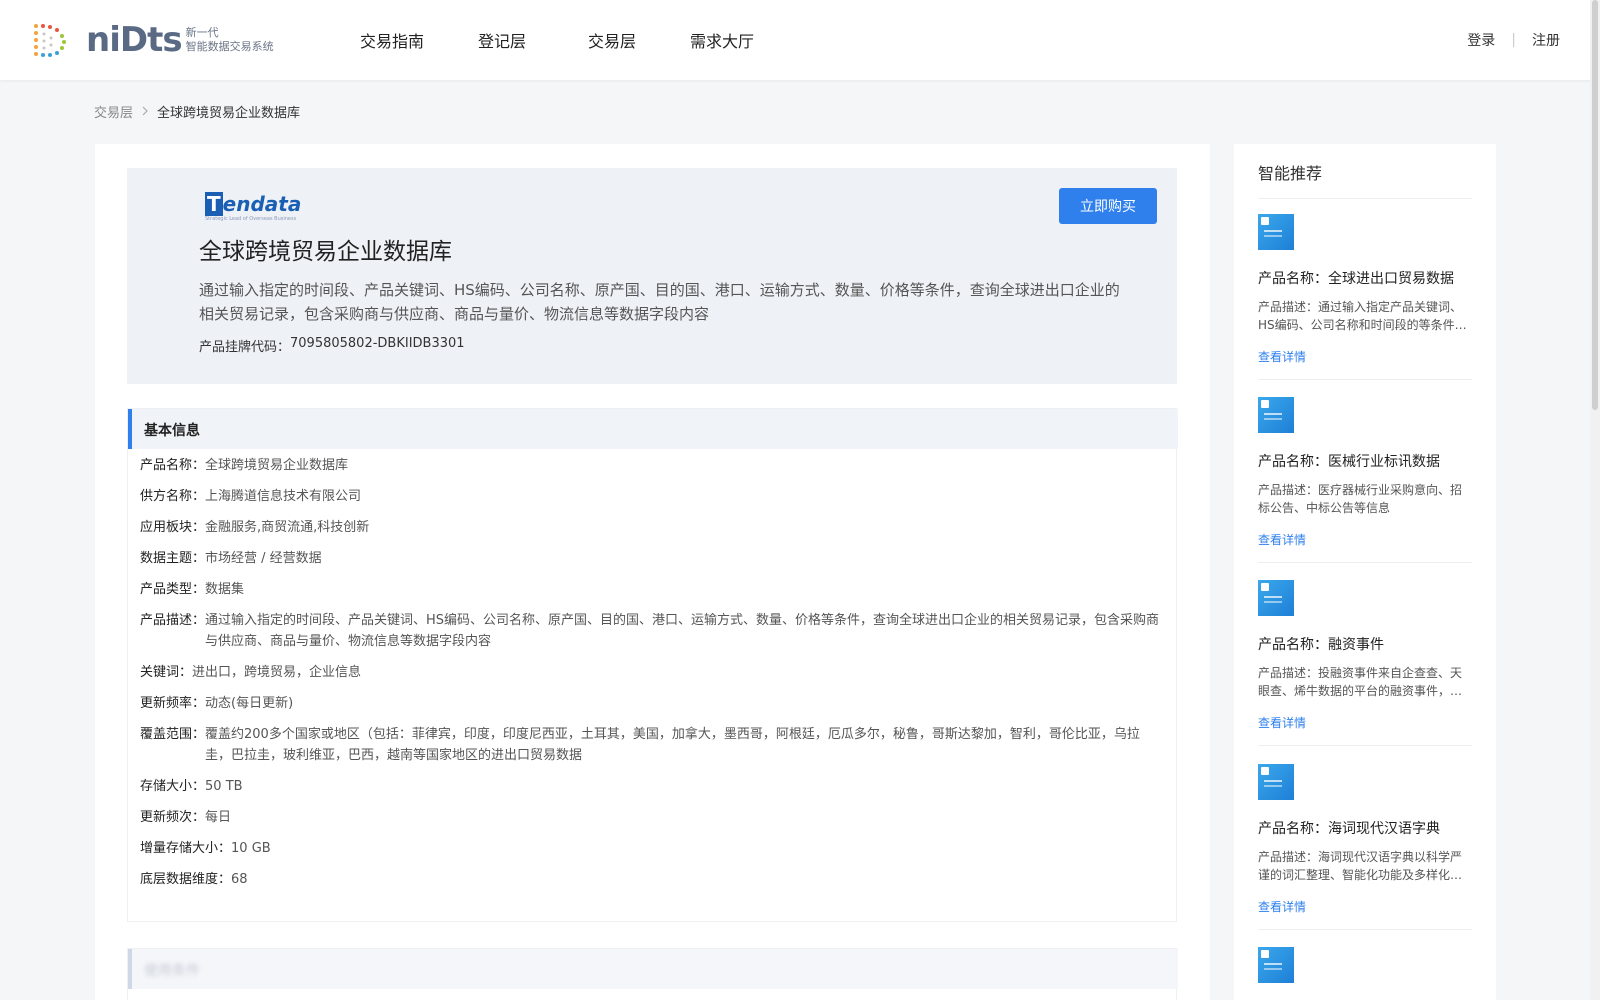 This screenshot has height=1000, width=1600. Describe the element at coordinates (172, 971) in the screenshot. I see `usage-conditions-heading: 使用条件` at that location.